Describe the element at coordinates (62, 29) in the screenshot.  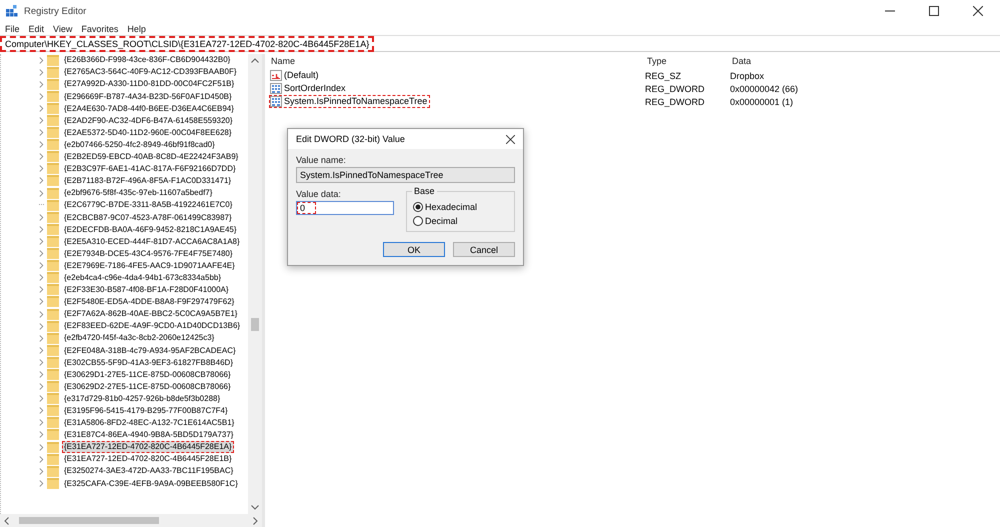
I see `menu-item: View` at that location.